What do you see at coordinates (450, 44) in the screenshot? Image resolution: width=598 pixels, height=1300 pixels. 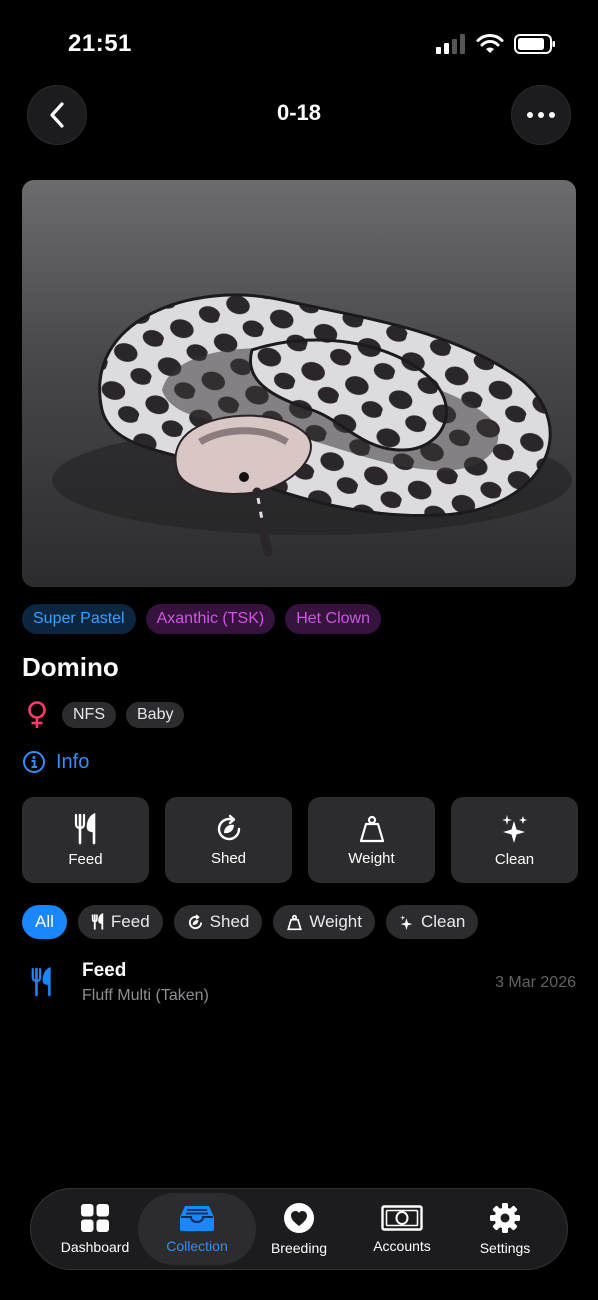 I see `cellular-signal-icon` at bounding box center [450, 44].